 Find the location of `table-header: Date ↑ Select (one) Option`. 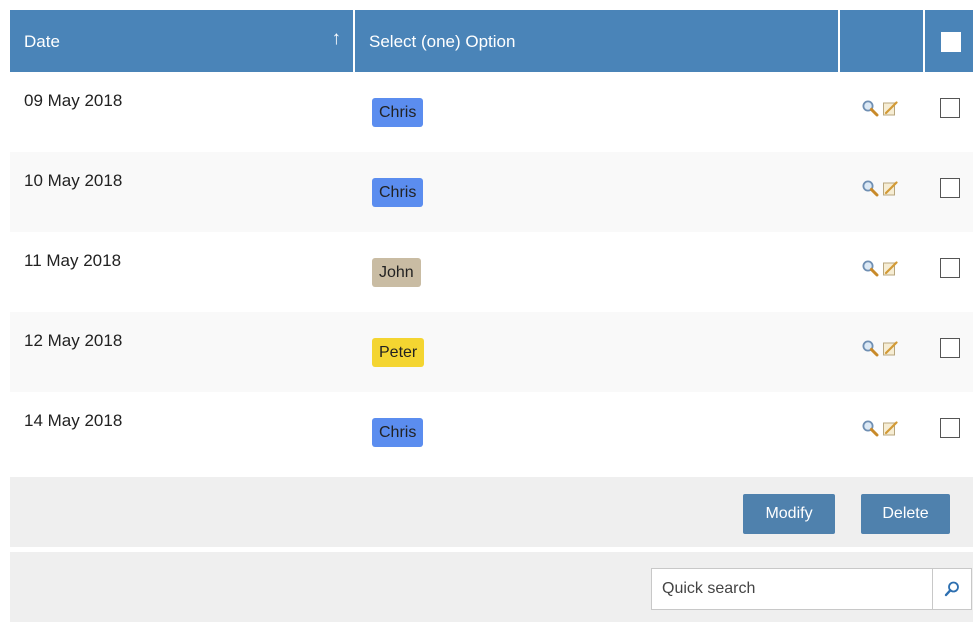

table-header: Date ↑ Select (one) Option is located at coordinates (491, 41).